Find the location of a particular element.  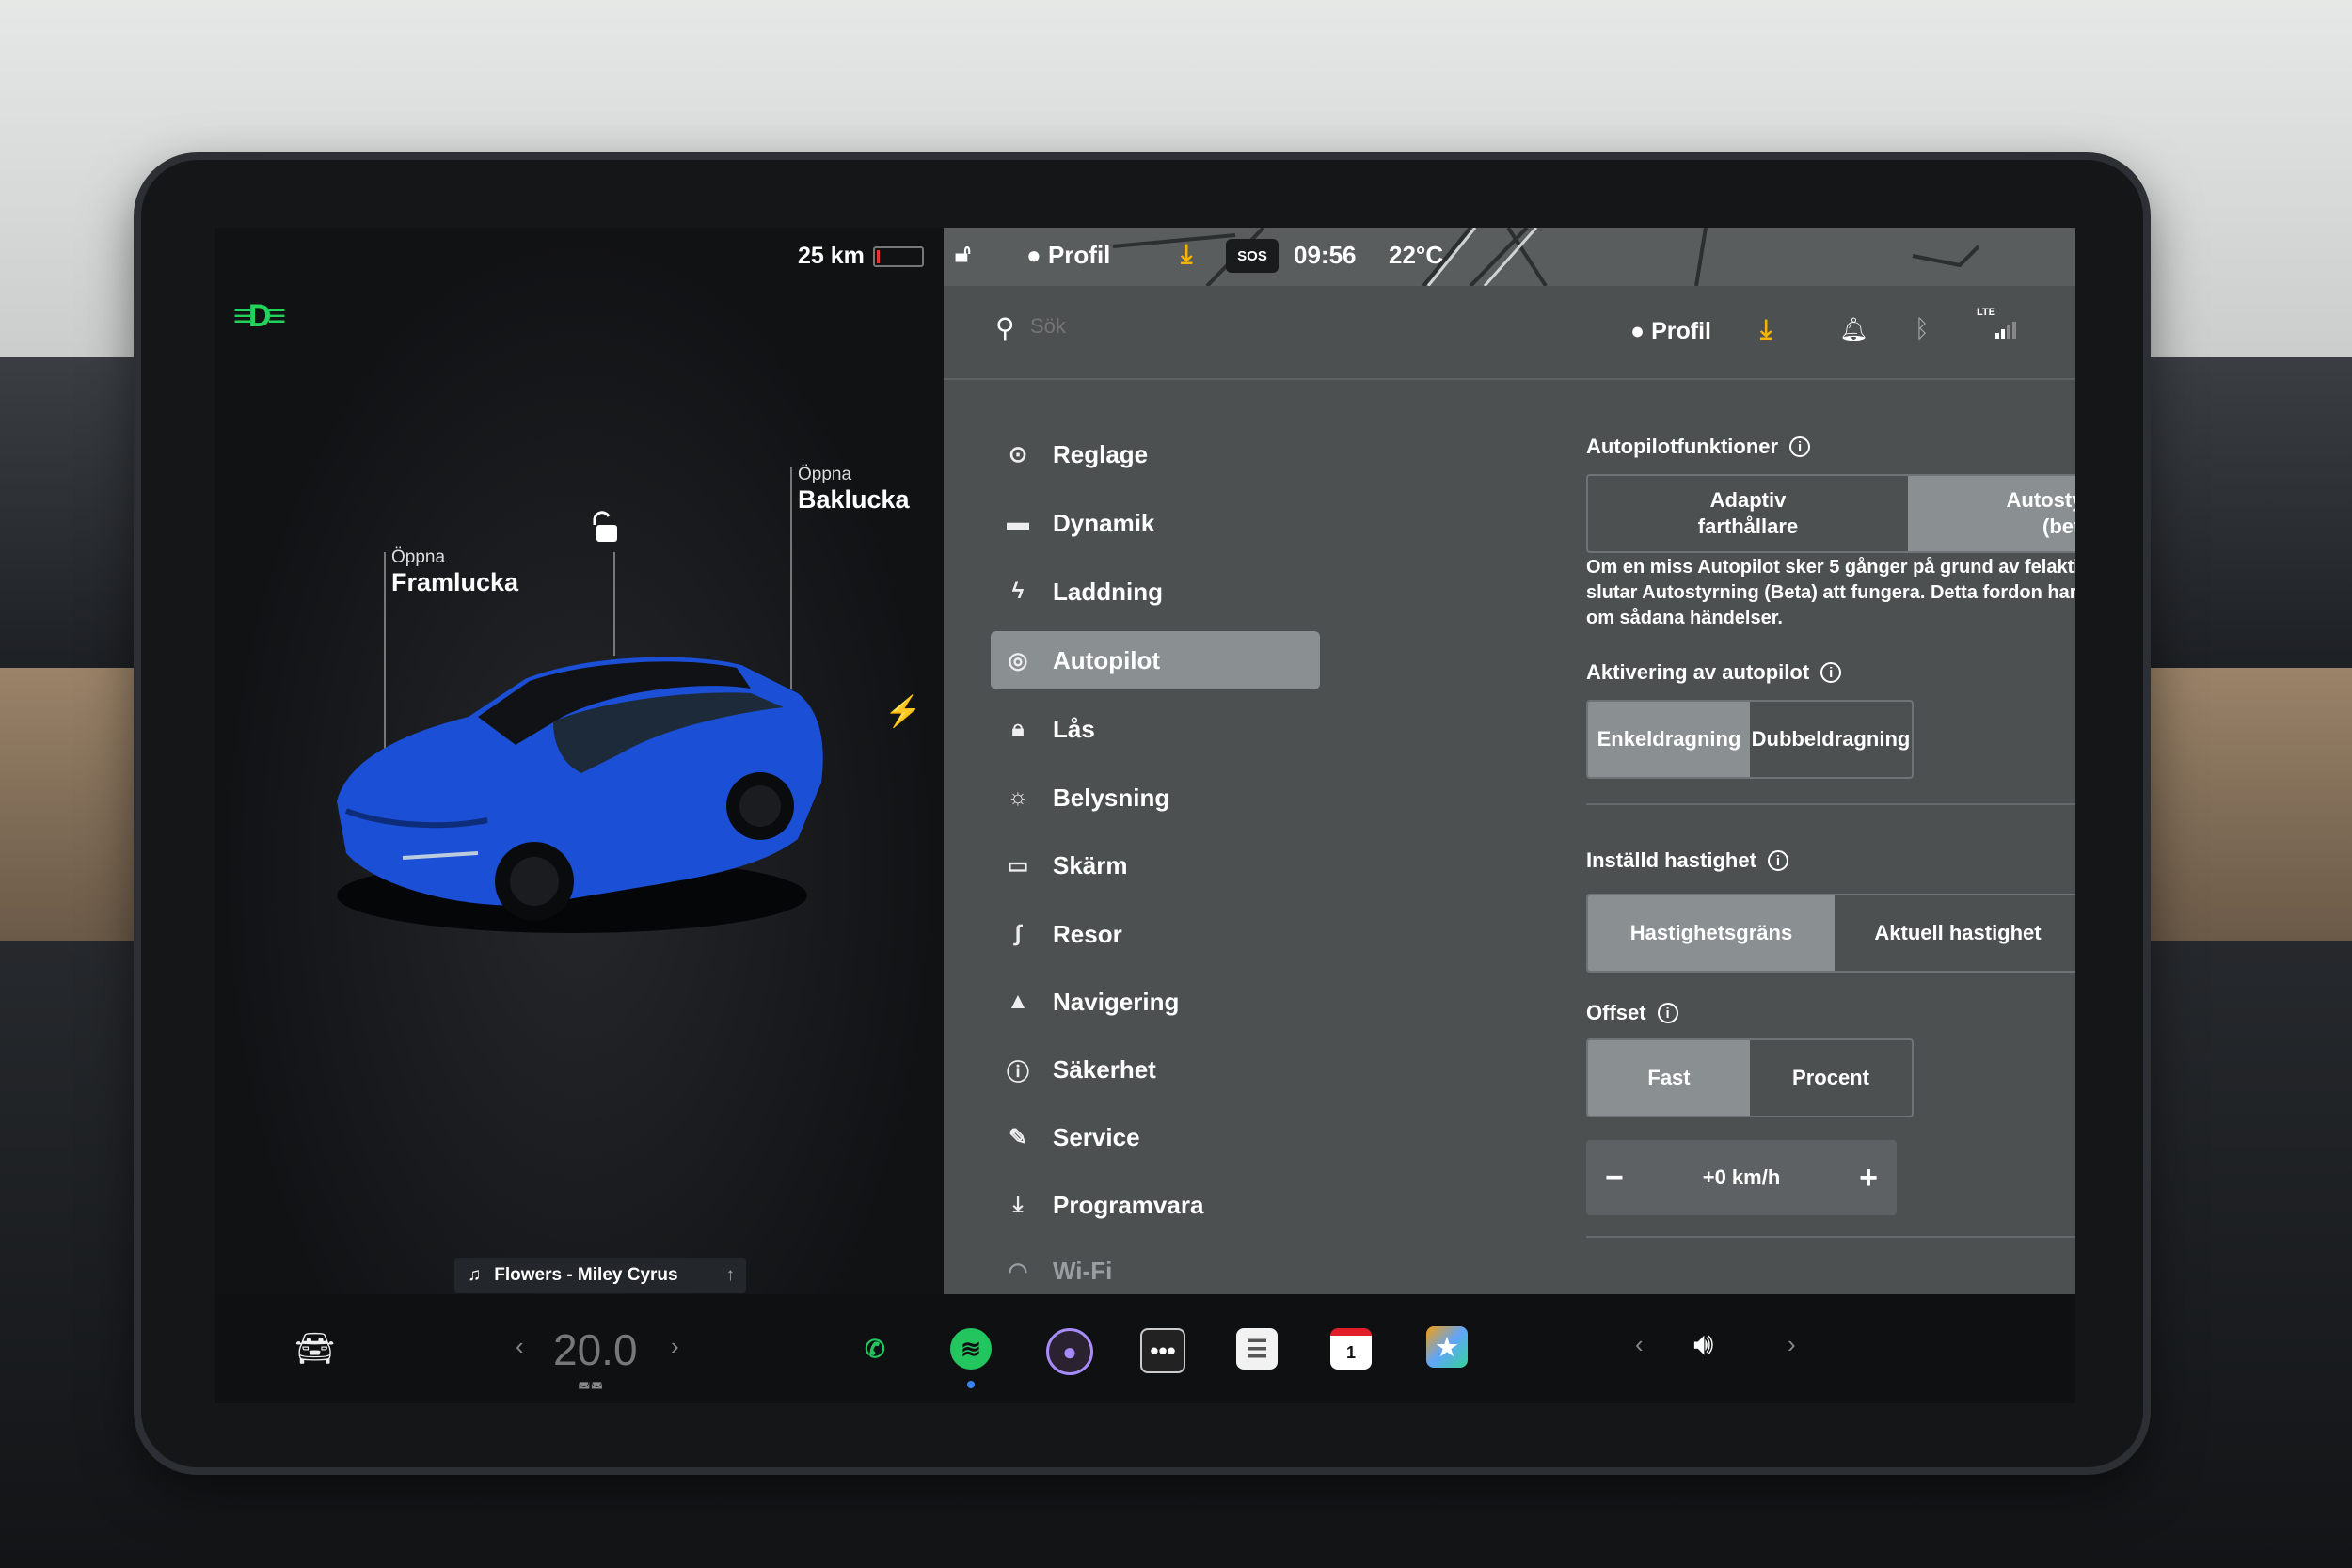

menu-item-wifi: ◠ Wi-Fi is located at coordinates (1155, 1271).